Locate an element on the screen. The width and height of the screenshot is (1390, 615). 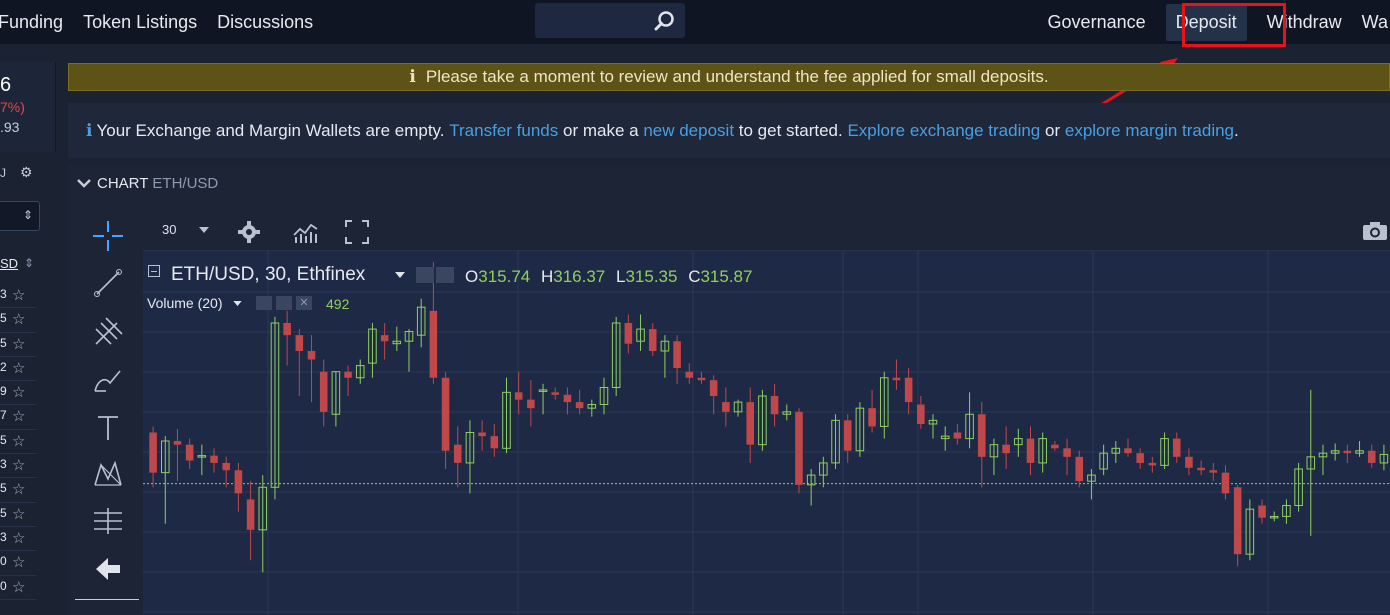
search-icon is located at coordinates (665, 21).